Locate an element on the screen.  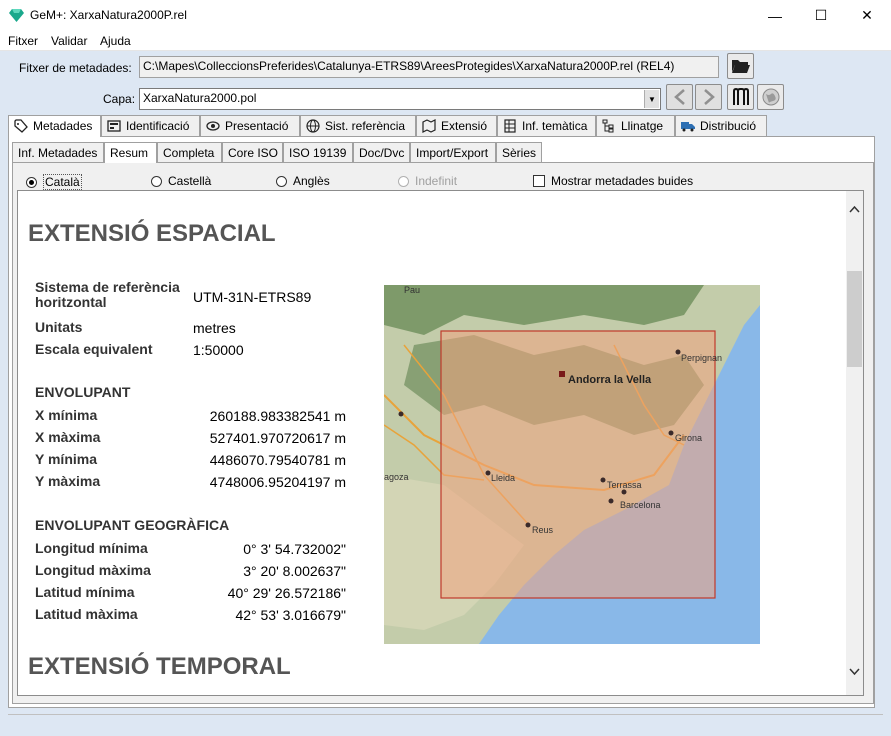
map-label-andorra: Andorra la Vella is located at coordinates (610, 380).